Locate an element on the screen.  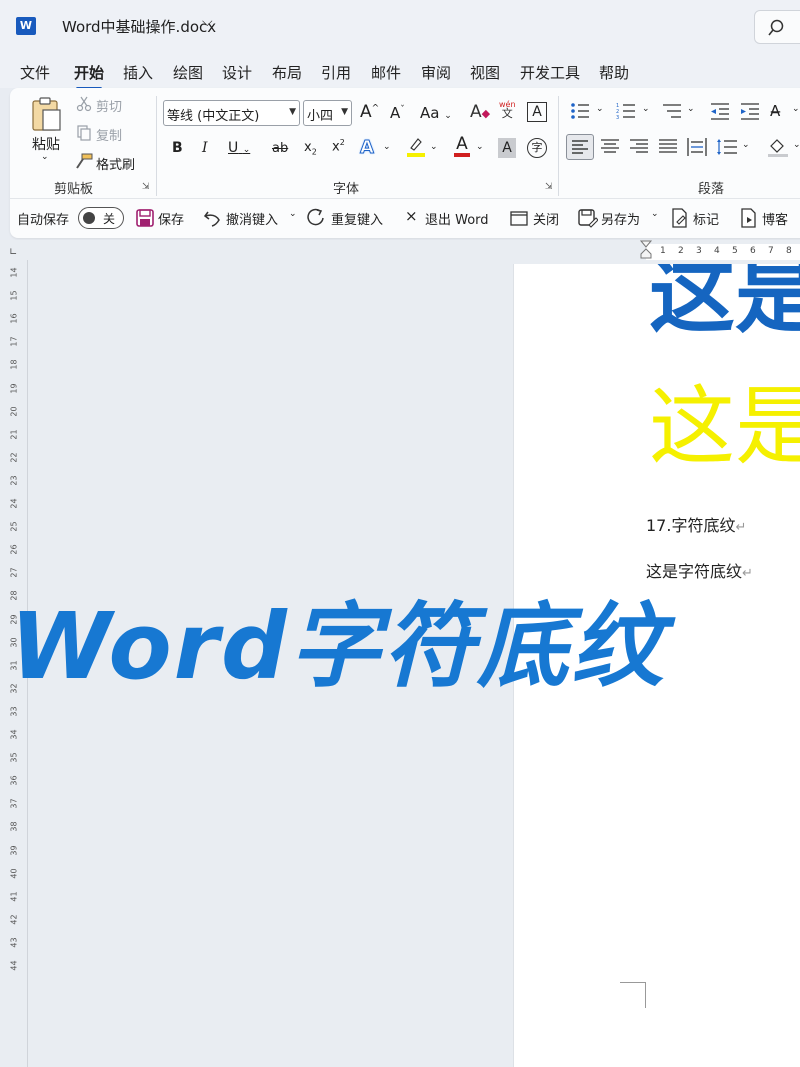
multilevel-list-icon is located at coordinates (672, 111).